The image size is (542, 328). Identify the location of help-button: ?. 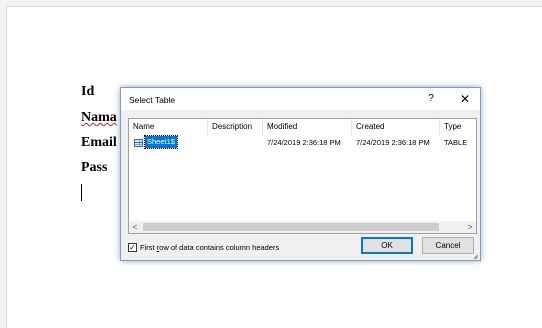
(431, 99).